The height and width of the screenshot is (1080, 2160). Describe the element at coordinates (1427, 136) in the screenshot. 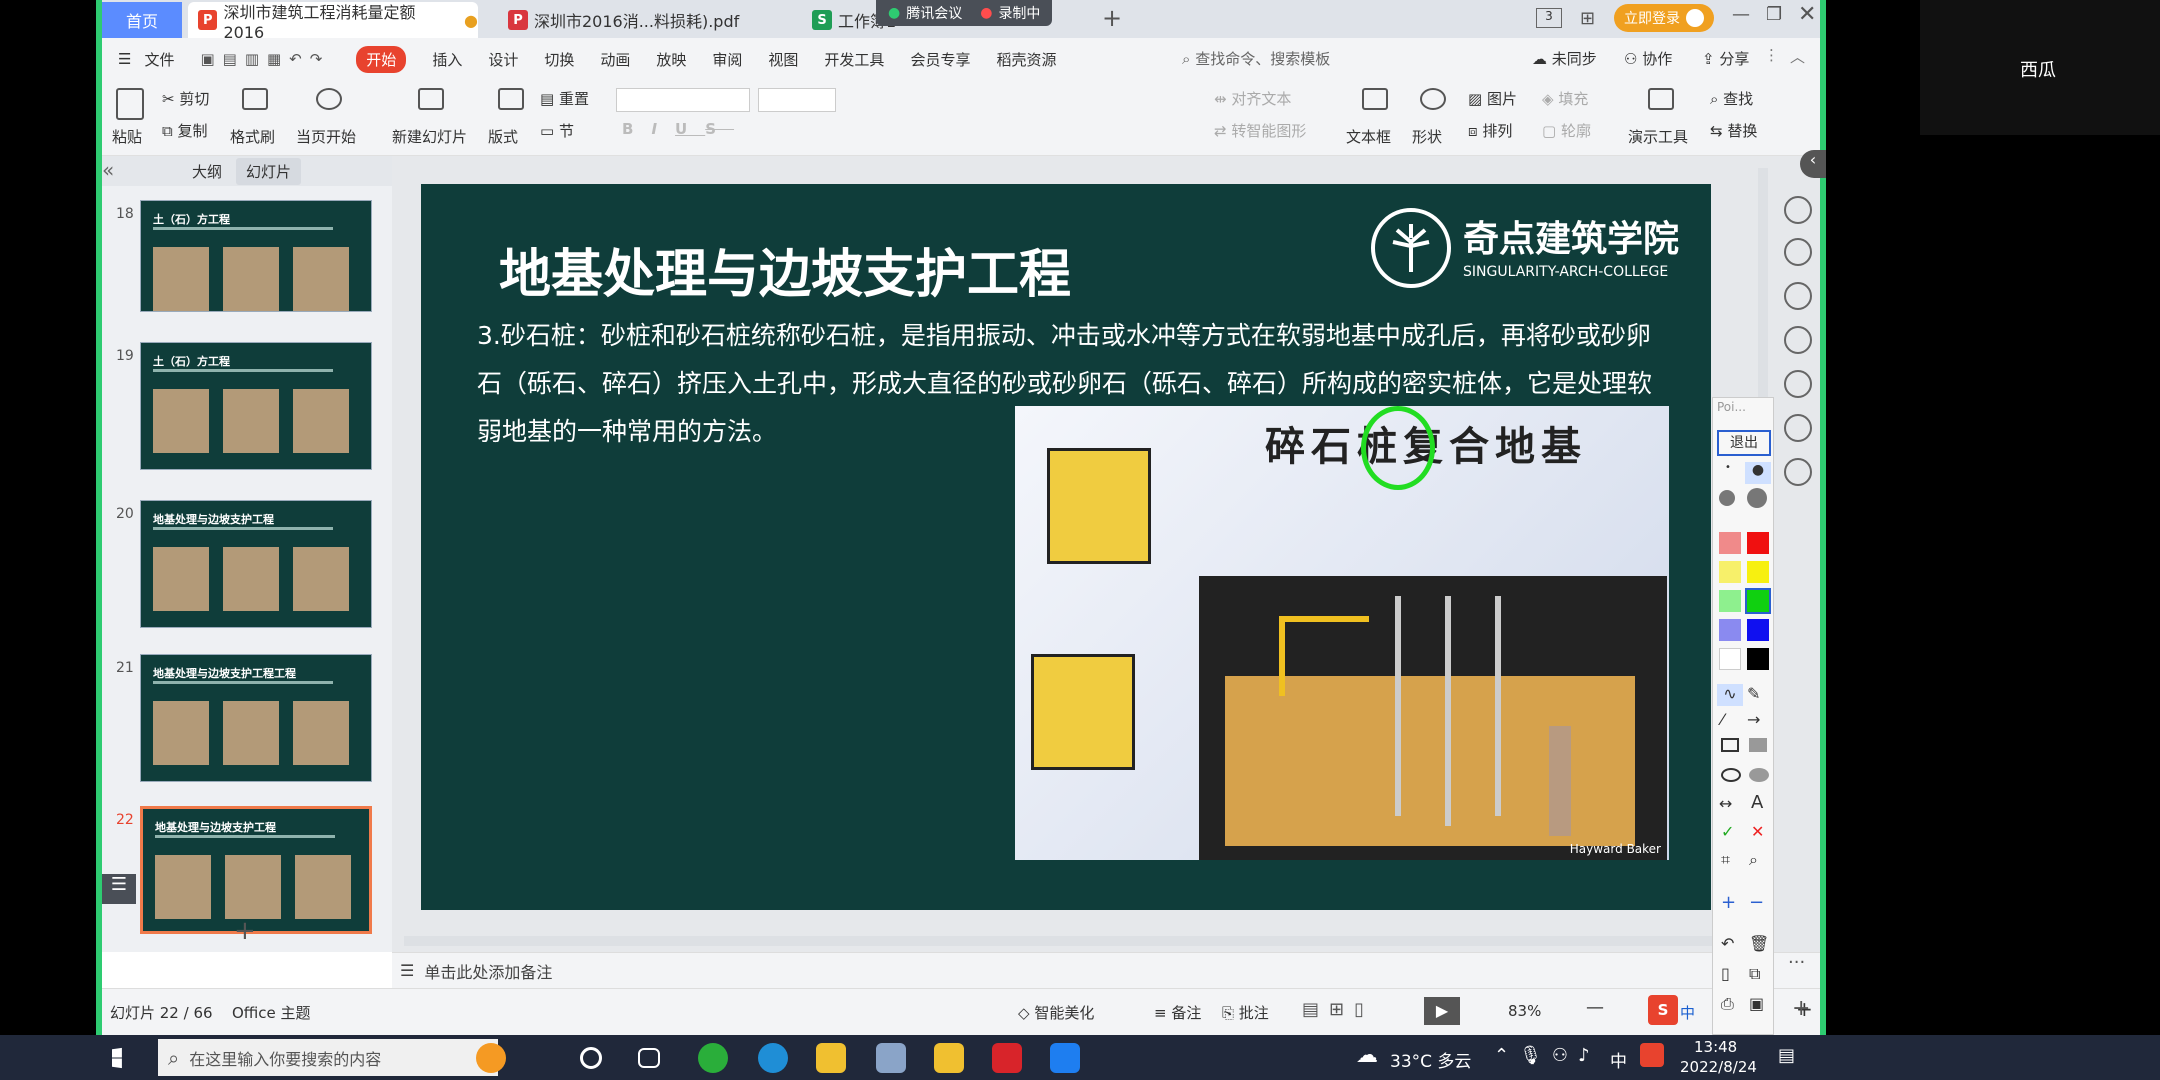

I see `shape-button: 形状` at that location.